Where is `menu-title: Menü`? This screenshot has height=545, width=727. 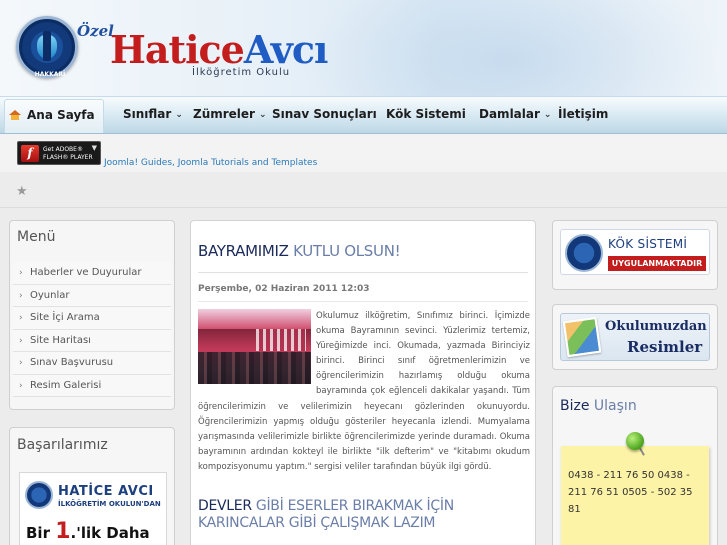 menu-title: Menü is located at coordinates (36, 237).